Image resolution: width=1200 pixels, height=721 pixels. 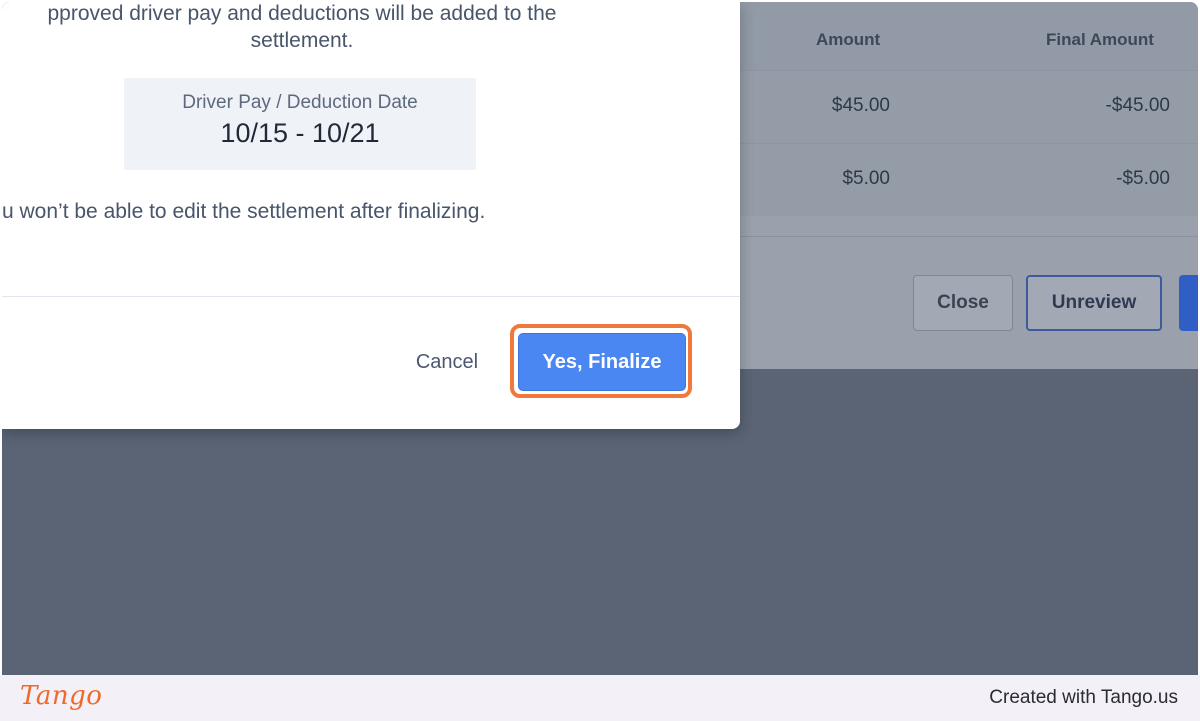 I want to click on primary-action-button, so click(x=1188, y=303).